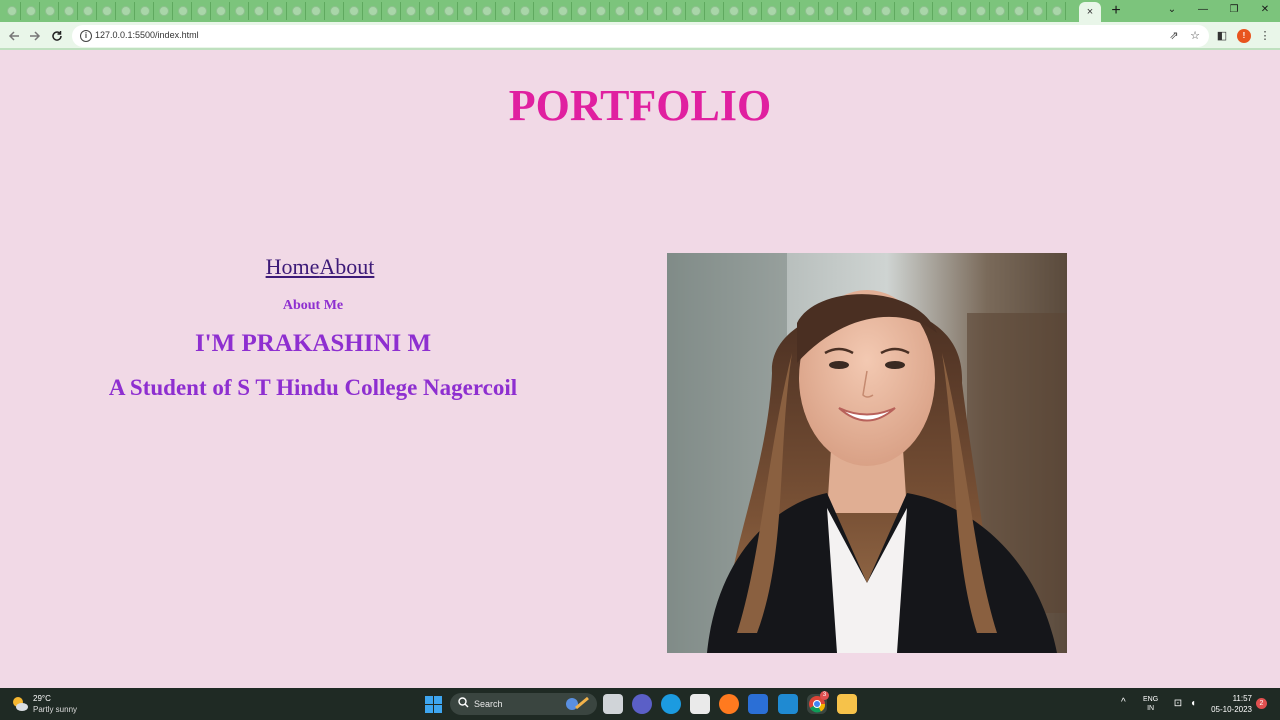 The height and width of the screenshot is (720, 1280). Describe the element at coordinates (1222, 36) in the screenshot. I see `side-panel-icon: ◧` at that location.